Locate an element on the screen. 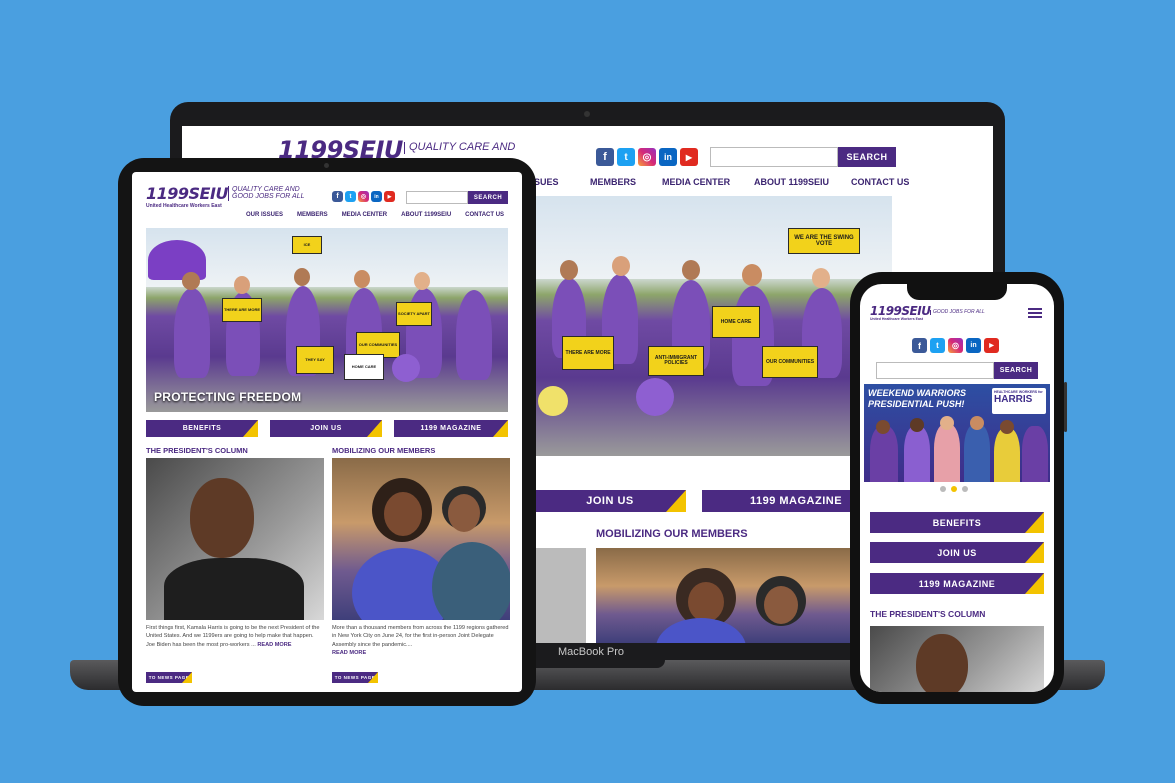  nav-our-issues: SUES is located at coordinates (562, 182).